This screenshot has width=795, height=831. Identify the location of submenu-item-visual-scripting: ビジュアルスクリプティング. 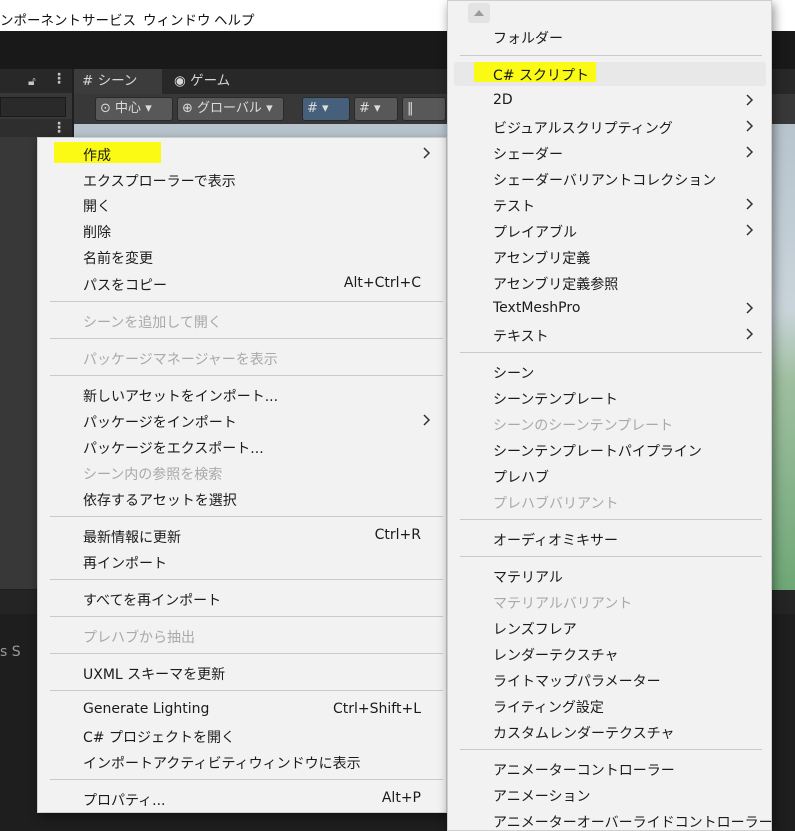
(609, 127).